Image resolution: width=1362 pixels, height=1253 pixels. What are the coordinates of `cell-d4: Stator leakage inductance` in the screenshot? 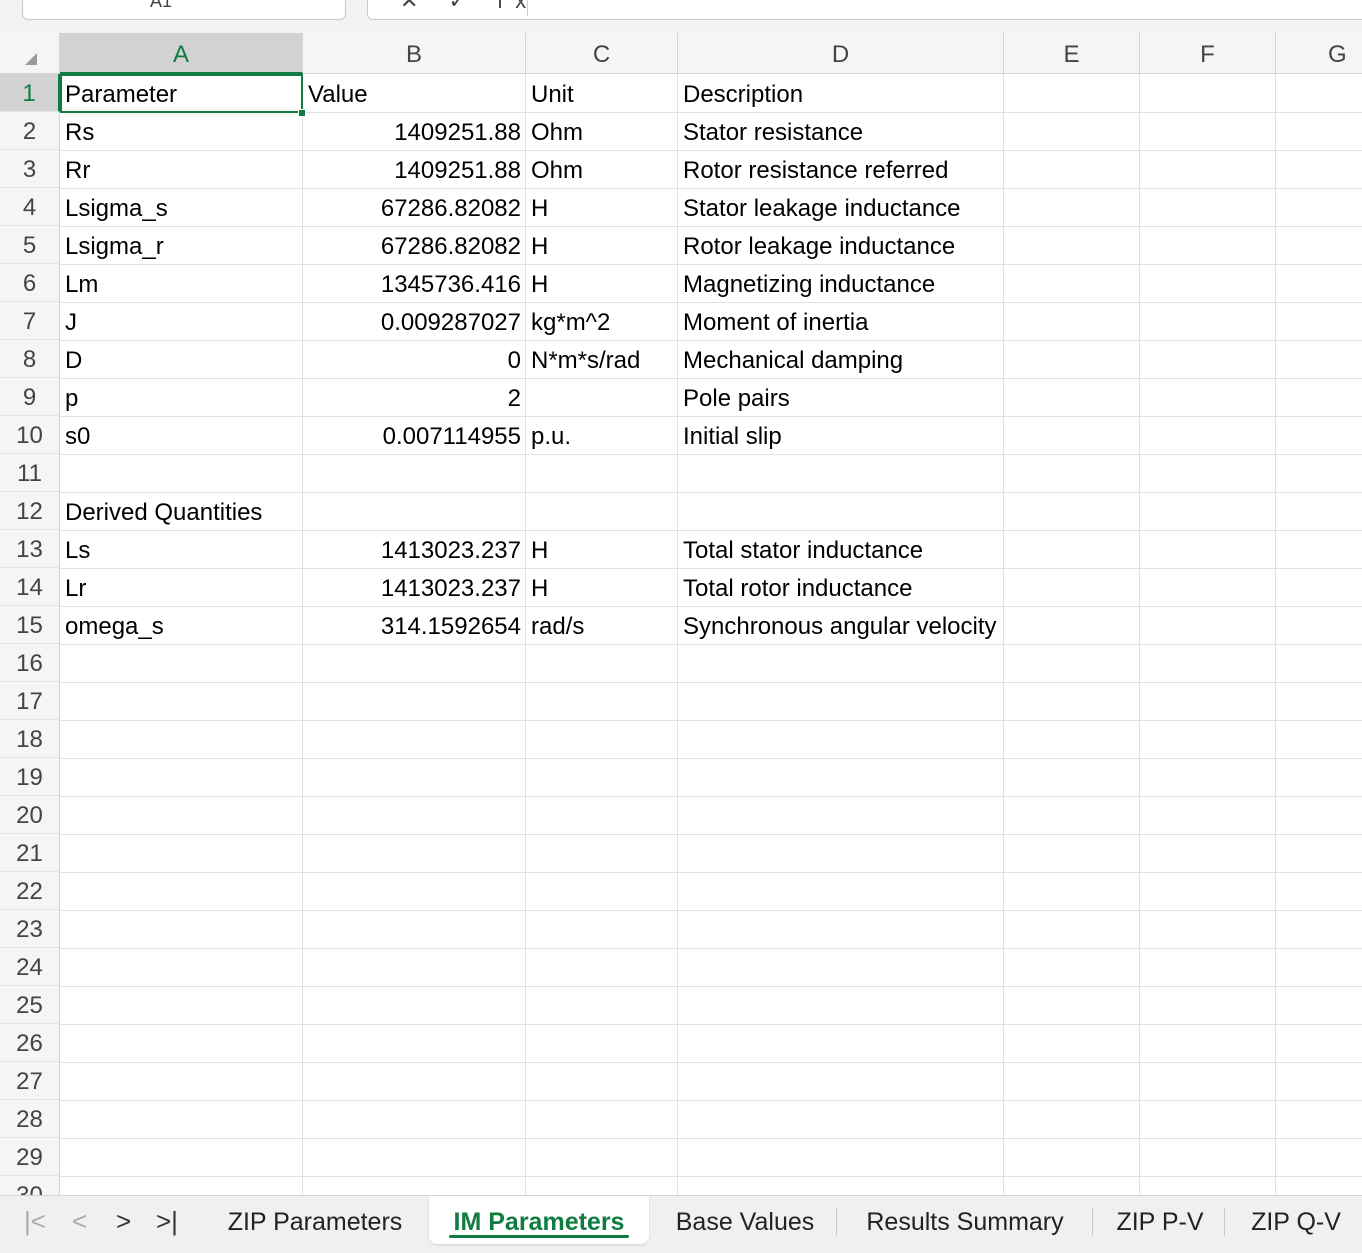 It's located at (841, 207).